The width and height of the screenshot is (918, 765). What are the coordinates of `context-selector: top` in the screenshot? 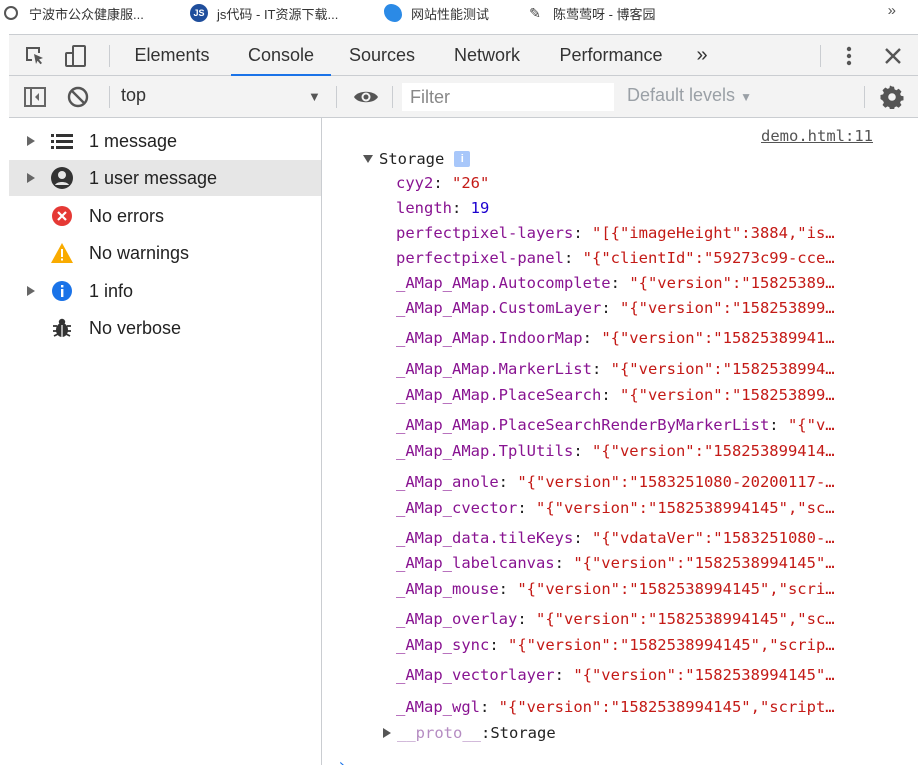 It's located at (133, 95).